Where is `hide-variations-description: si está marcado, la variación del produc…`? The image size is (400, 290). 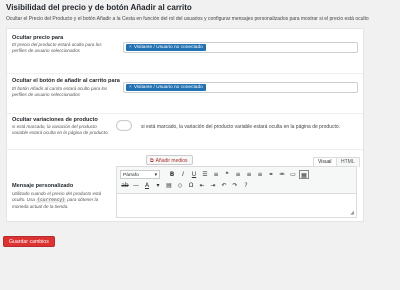 hide-variations-description: si está marcado, la variación del produc… is located at coordinates (60, 129).